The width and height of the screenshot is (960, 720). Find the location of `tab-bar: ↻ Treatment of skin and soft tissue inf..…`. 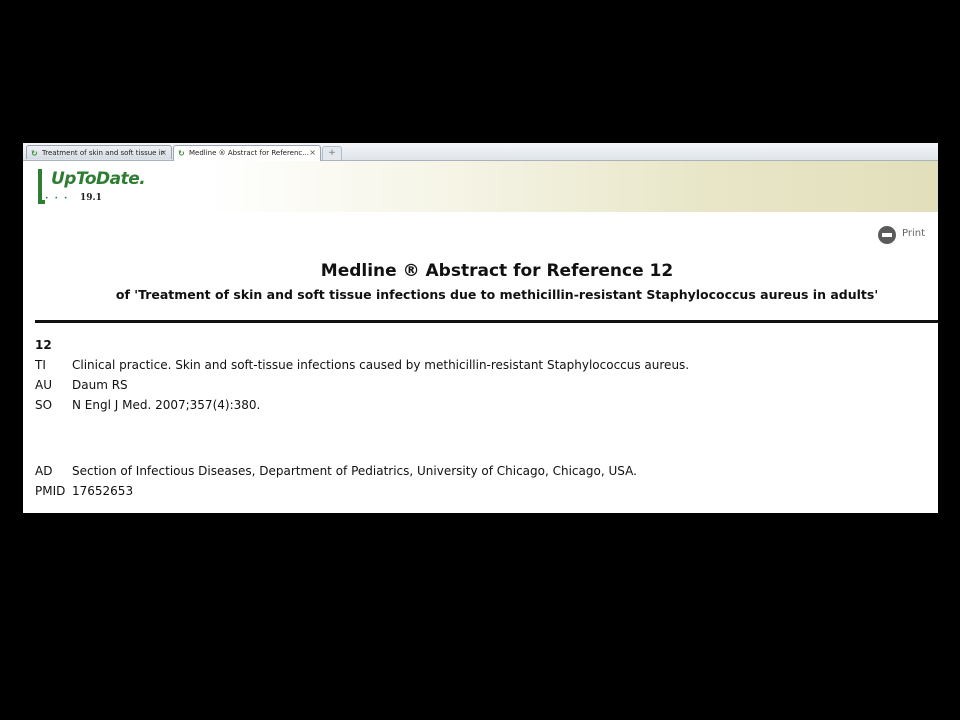

tab-bar: ↻ Treatment of skin and soft tissue inf..… is located at coordinates (480, 152).